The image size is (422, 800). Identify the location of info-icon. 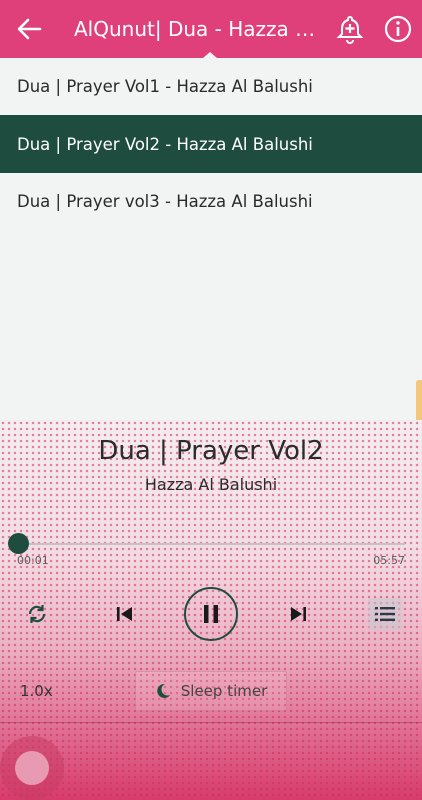
(398, 29).